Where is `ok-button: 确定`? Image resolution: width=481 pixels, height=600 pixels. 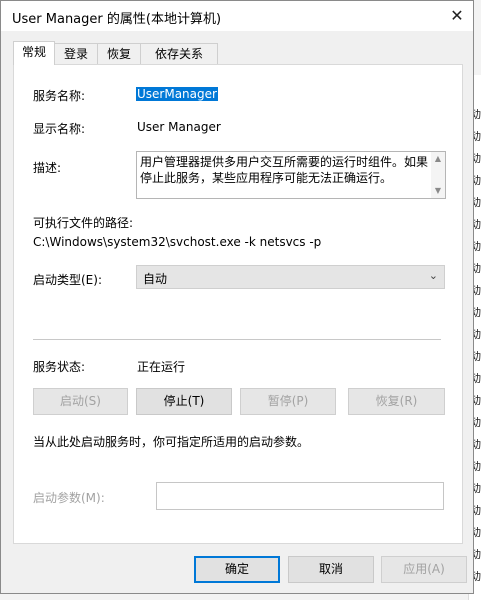
ok-button: 确定 is located at coordinates (237, 569).